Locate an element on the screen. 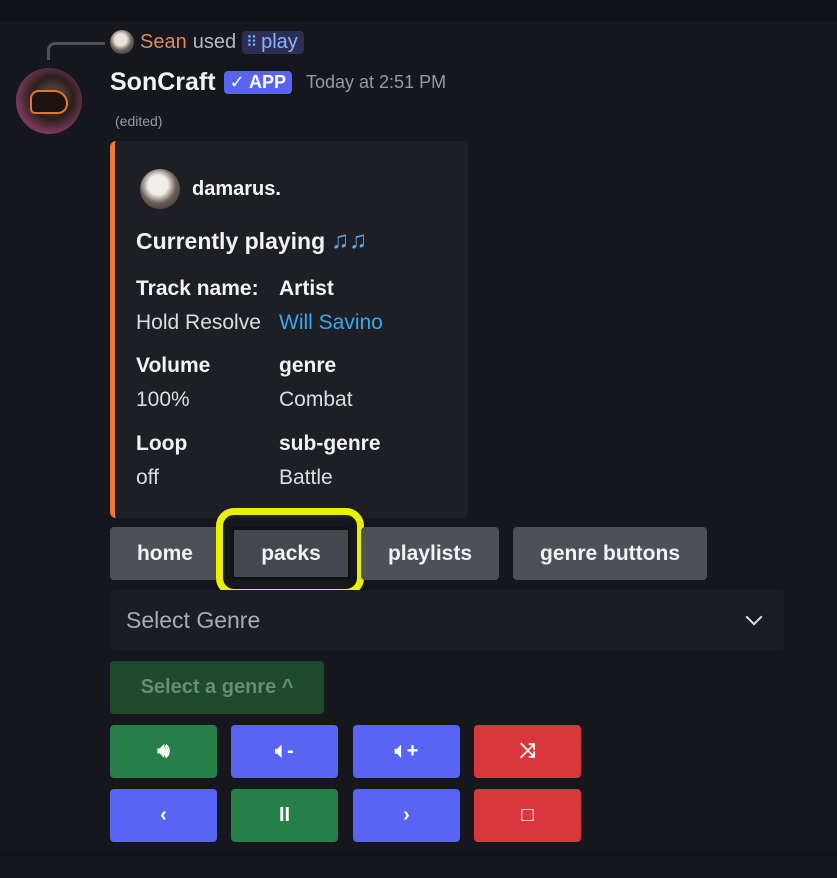 This screenshot has height=878, width=837. volume-down-button: 🔈︎- is located at coordinates (284, 751).